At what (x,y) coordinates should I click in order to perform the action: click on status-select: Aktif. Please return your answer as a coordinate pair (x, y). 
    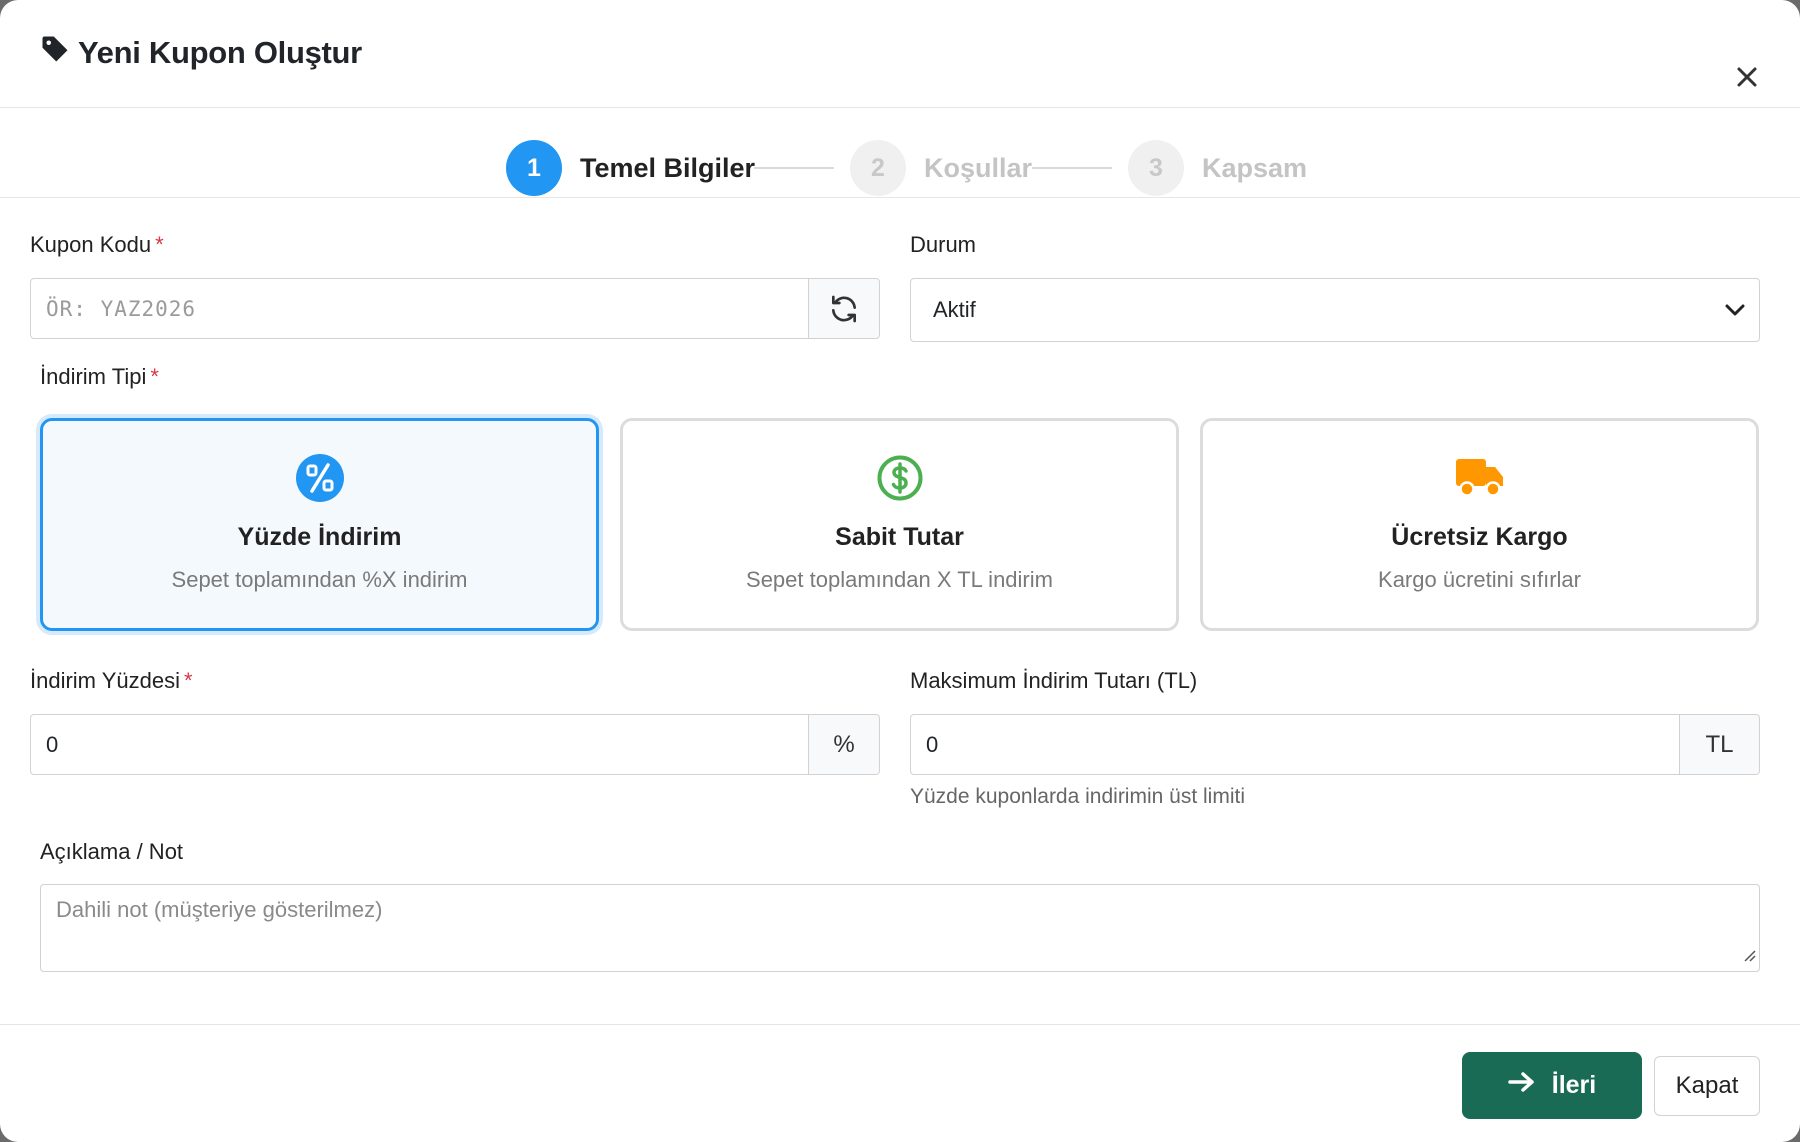
    Looking at the image, I should click on (1335, 310).